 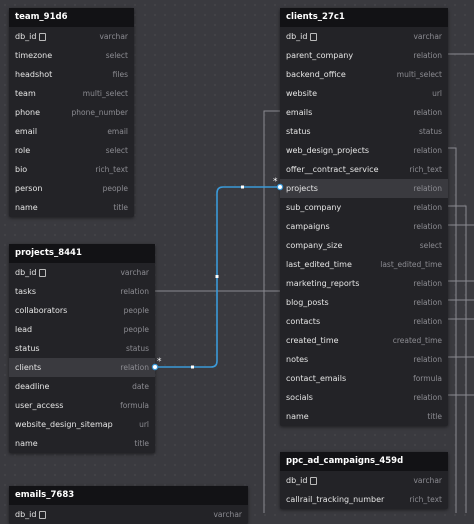 What do you see at coordinates (217, 274) in the screenshot?
I see `relation-endpoints: * *` at bounding box center [217, 274].